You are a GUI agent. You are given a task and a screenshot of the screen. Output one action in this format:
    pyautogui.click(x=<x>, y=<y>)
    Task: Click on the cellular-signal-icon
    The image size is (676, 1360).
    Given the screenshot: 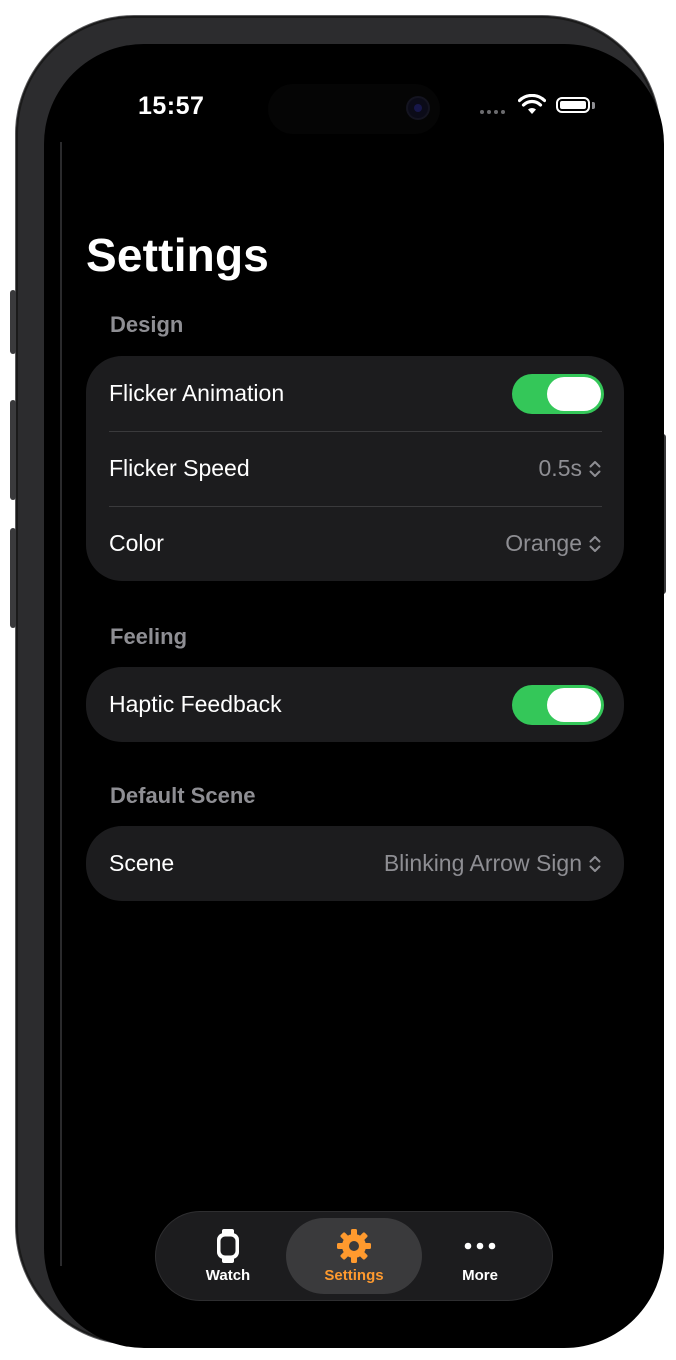 What is the action you would take?
    pyautogui.click(x=492, y=112)
    